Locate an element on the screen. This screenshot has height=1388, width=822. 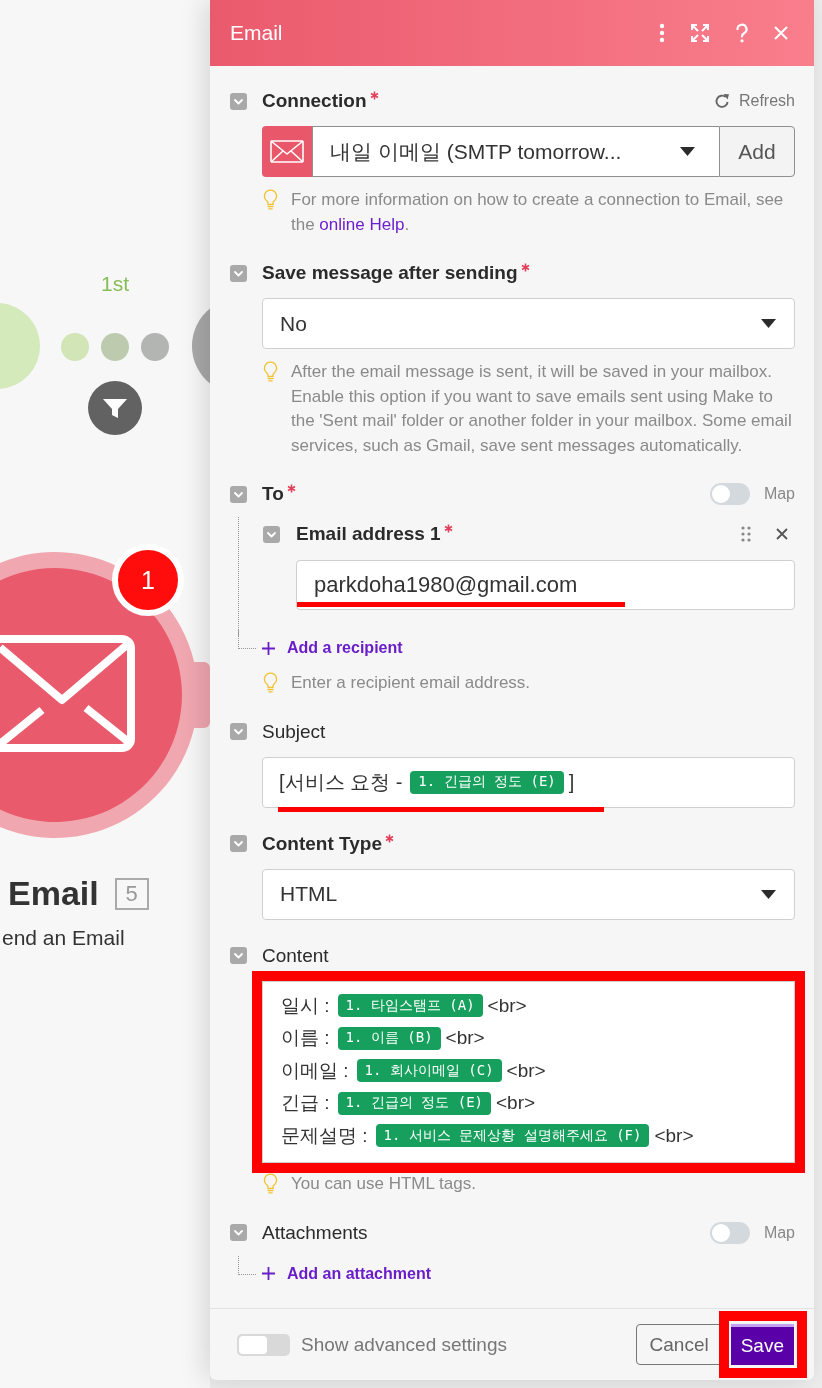
refresh-icon is located at coordinates (721, 101).